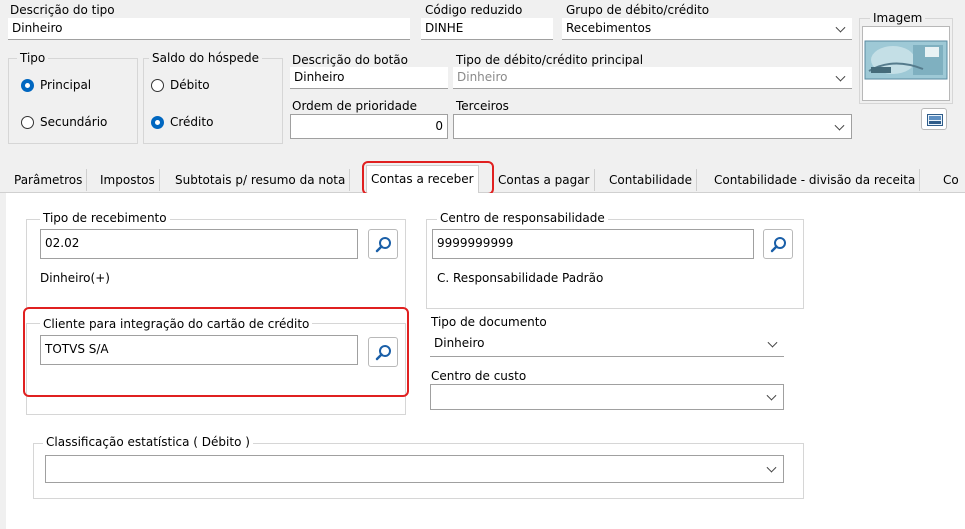  What do you see at coordinates (62, 10) in the screenshot?
I see `descricao-label: Descrição do tipo` at bounding box center [62, 10].